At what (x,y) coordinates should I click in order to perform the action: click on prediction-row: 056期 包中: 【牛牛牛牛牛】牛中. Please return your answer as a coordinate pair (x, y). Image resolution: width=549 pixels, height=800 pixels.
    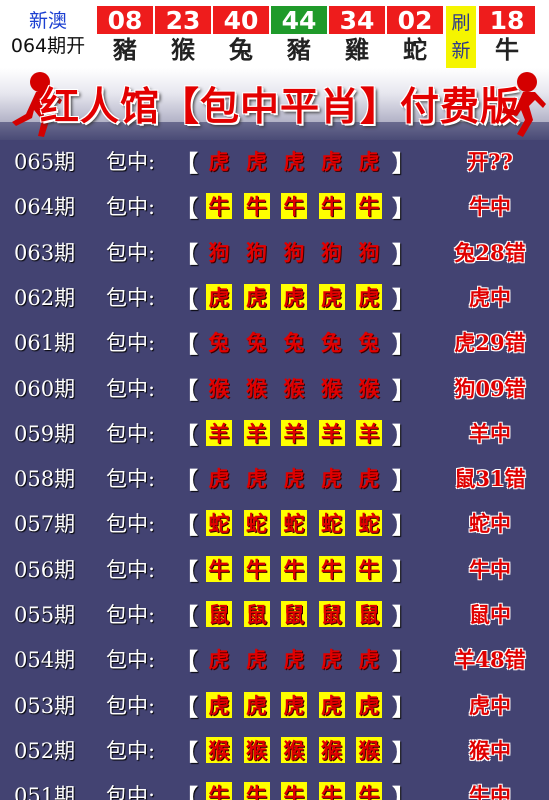
    Looking at the image, I should click on (274, 570).